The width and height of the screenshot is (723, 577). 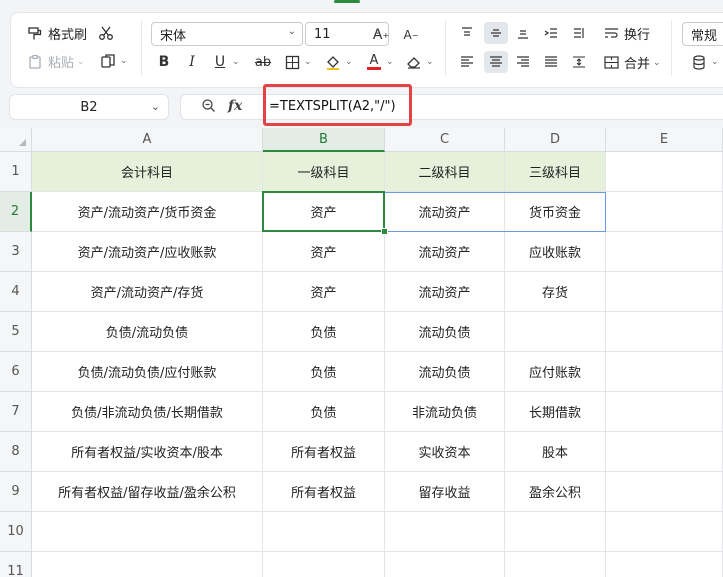 What do you see at coordinates (579, 62) in the screenshot?
I see `distribute-button` at bounding box center [579, 62].